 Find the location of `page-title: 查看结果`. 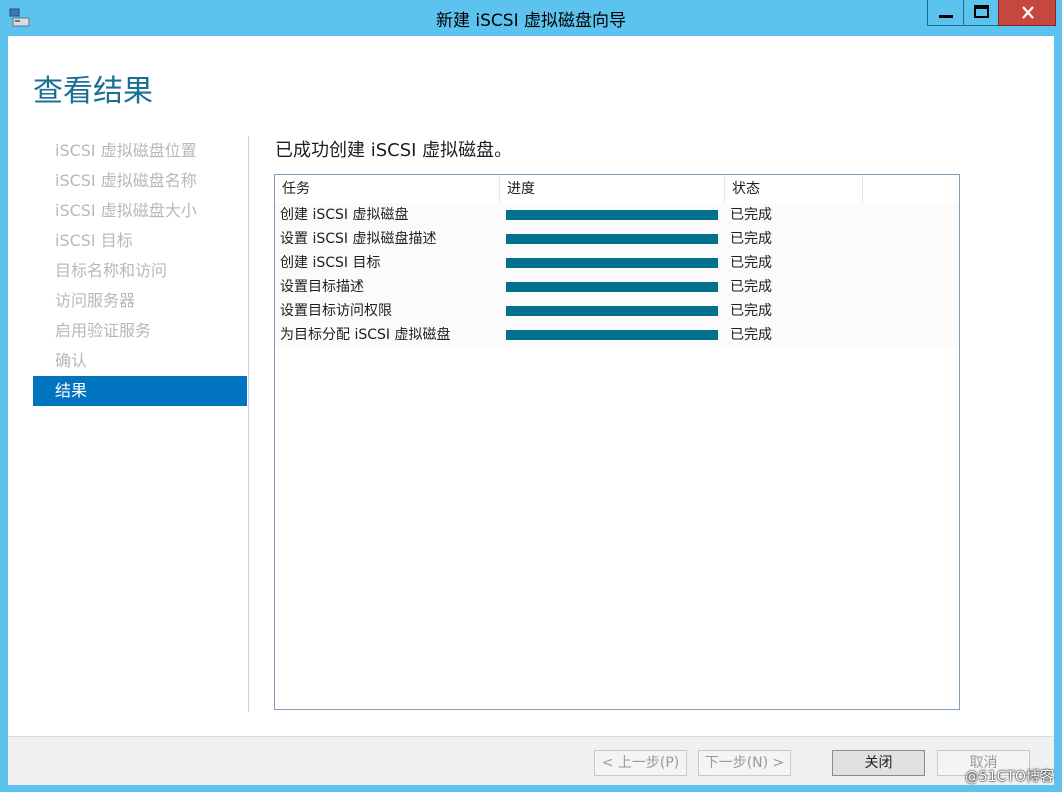

page-title: 查看结果 is located at coordinates (93, 91).